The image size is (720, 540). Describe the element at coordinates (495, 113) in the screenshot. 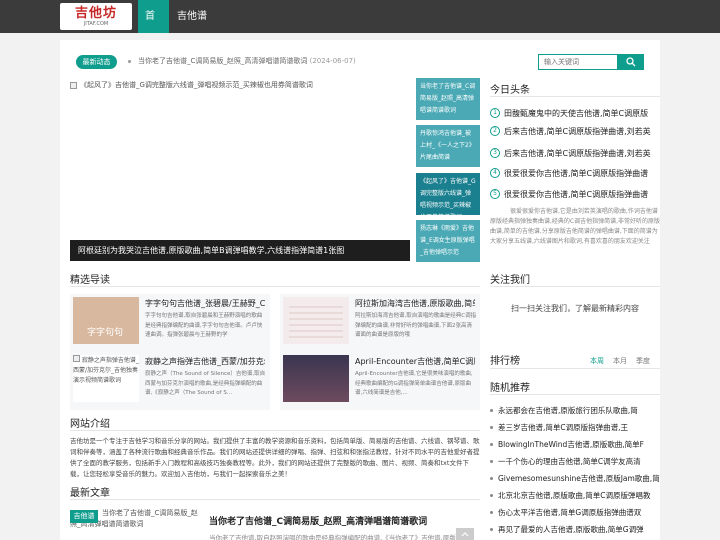

I see `number-badge-icon: 1` at that location.